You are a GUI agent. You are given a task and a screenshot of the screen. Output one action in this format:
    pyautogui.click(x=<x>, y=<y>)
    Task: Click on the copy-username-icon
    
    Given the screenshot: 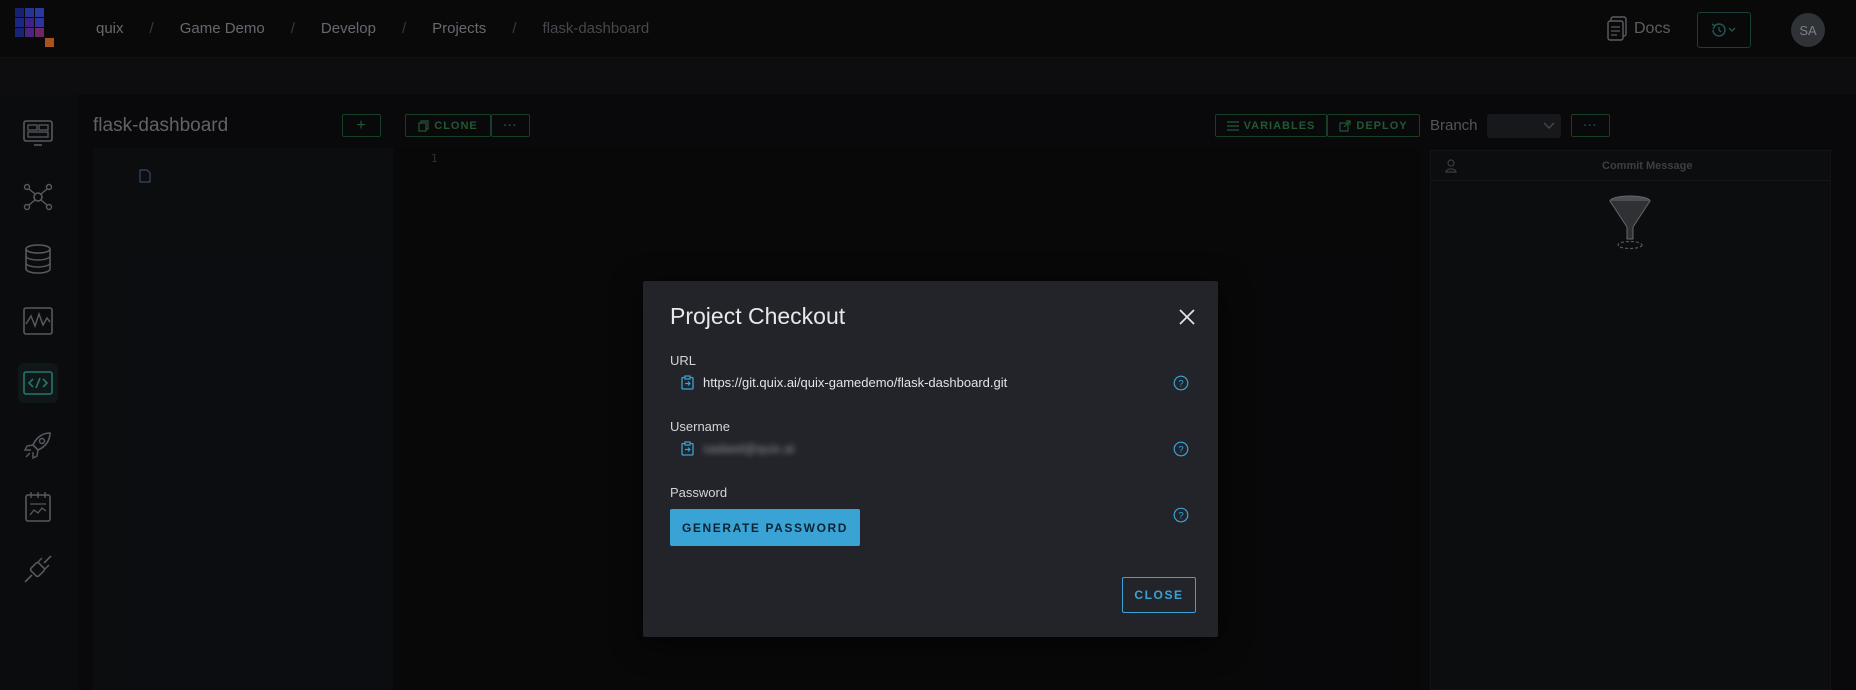 What is the action you would take?
    pyautogui.click(x=687, y=448)
    